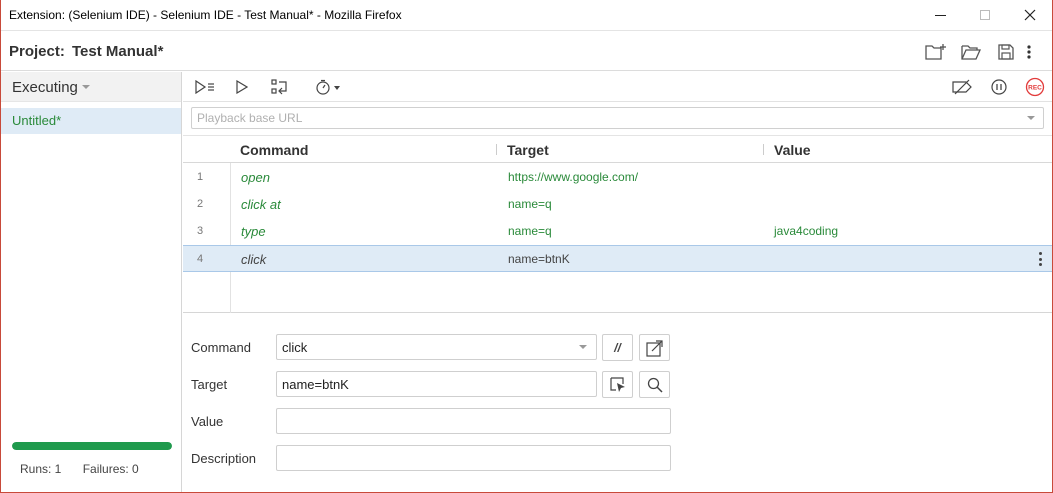 This screenshot has width=1053, height=493. I want to click on comment-toggle-button: //, so click(617, 347).